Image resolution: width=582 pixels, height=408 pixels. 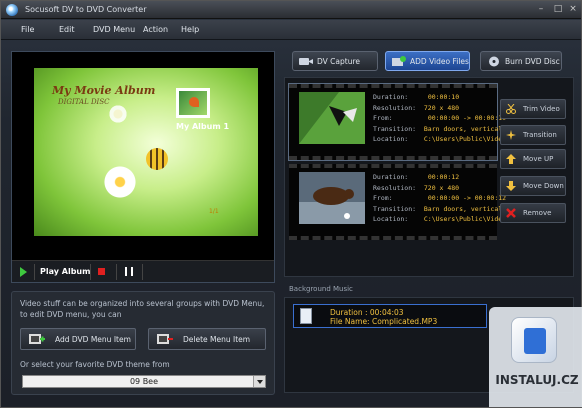 I want to click on stop-icon, so click(x=101, y=271).